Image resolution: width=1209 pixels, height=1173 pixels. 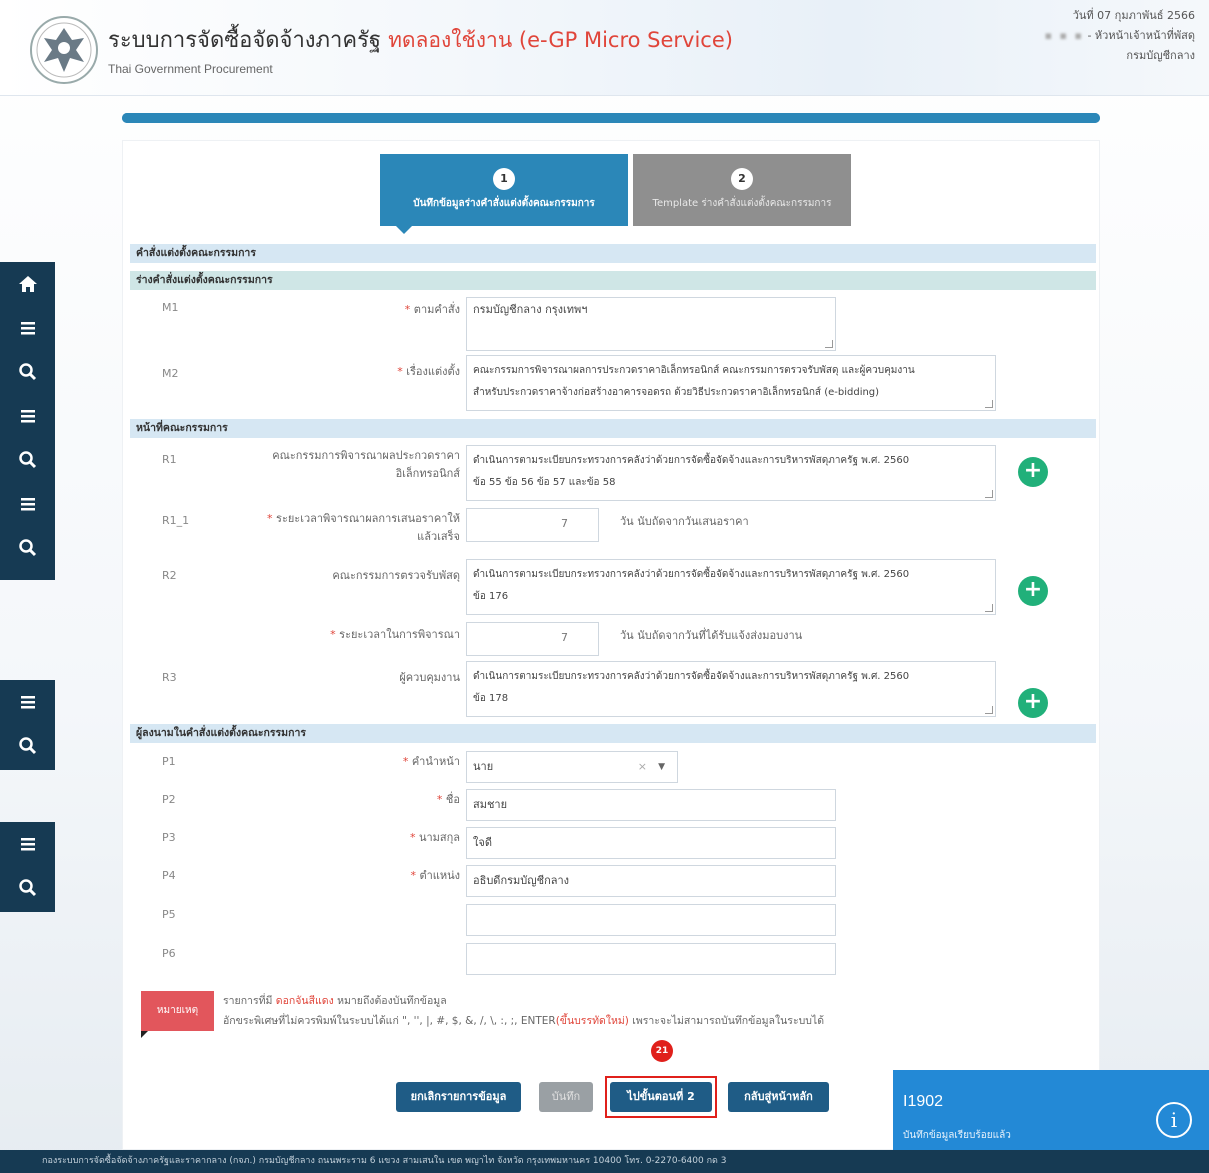 What do you see at coordinates (711, 635) in the screenshot?
I see `unit-text: วัน นับถัดจากวันที่ได้รับแจ้งส่งมอบงาน` at bounding box center [711, 635].